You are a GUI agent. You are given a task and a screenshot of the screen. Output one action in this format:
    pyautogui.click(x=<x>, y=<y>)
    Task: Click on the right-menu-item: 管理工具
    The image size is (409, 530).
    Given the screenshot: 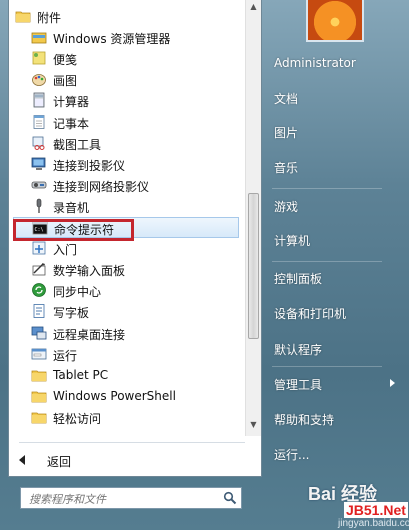 What is the action you would take?
    pyautogui.click(x=334, y=384)
    